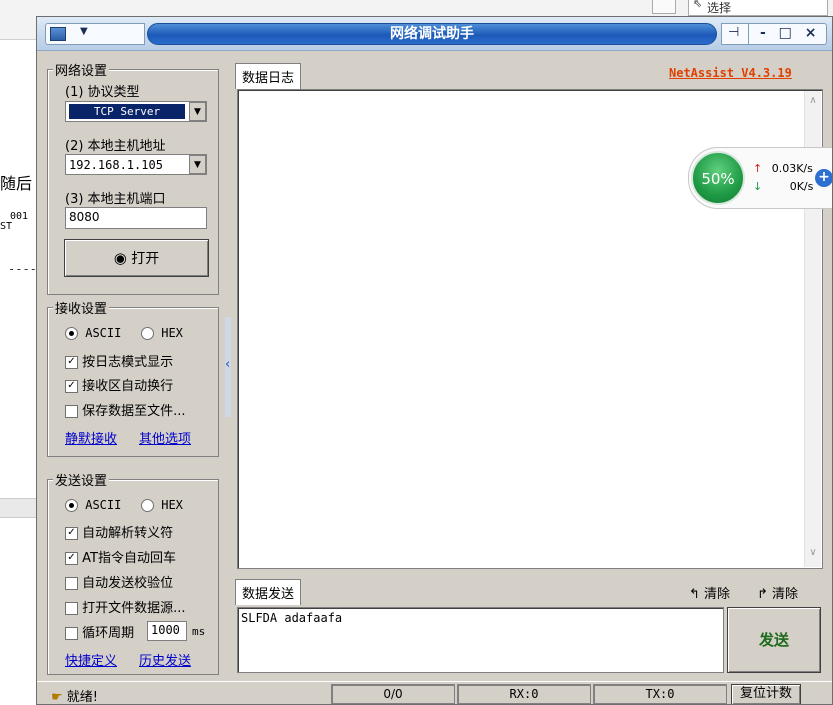 This screenshot has width=833, height=705. What do you see at coordinates (792, 168) in the screenshot?
I see `upload-speed-value: 0.03K/s` at bounding box center [792, 168].